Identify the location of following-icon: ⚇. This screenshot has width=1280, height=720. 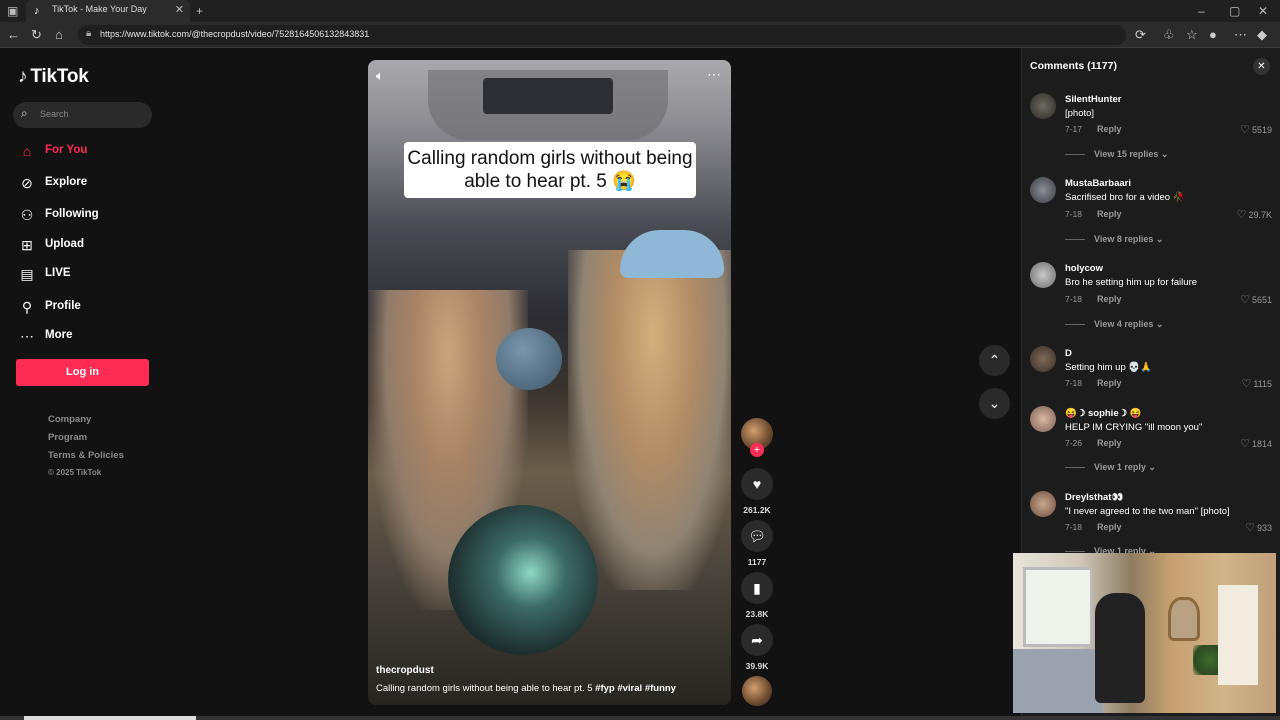
(27, 215).